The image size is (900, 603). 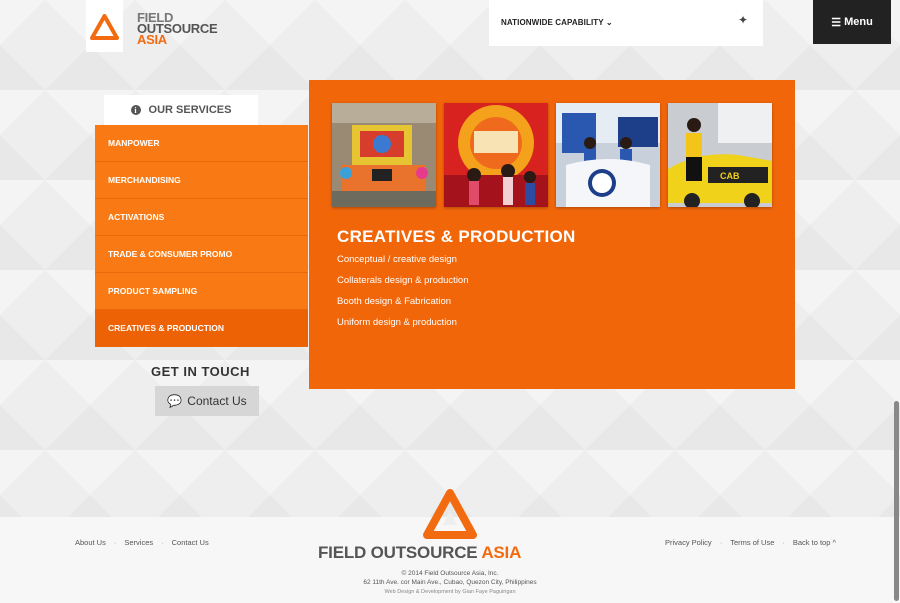 I want to click on panel-title: CREATIVES & PRODUCTION, so click(x=456, y=236).